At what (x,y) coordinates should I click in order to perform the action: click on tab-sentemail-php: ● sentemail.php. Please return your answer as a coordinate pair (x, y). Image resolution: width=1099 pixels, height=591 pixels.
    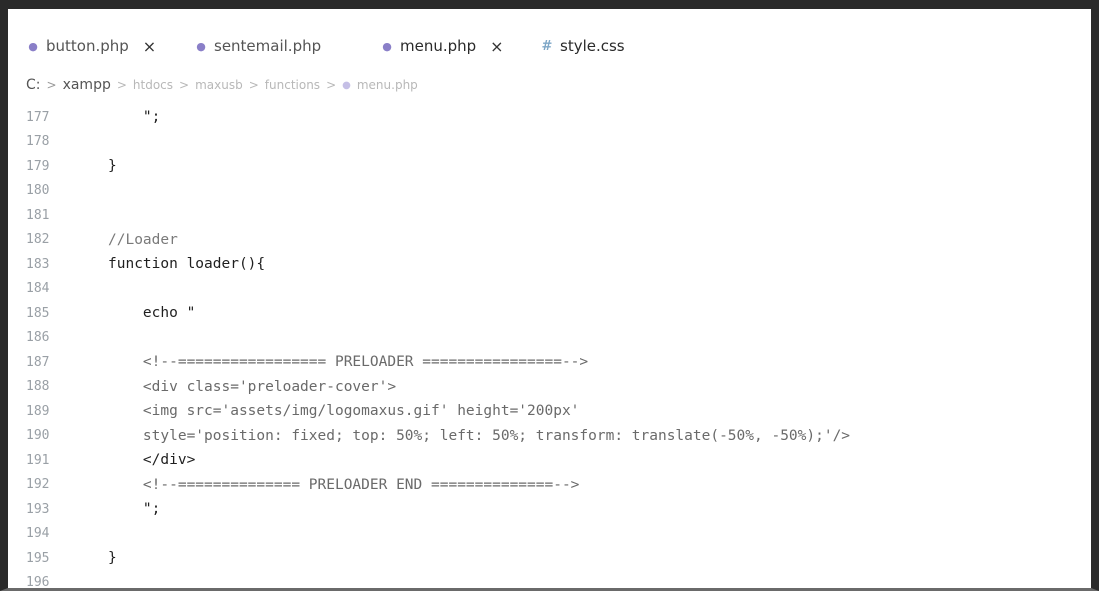
    Looking at the image, I should click on (257, 46).